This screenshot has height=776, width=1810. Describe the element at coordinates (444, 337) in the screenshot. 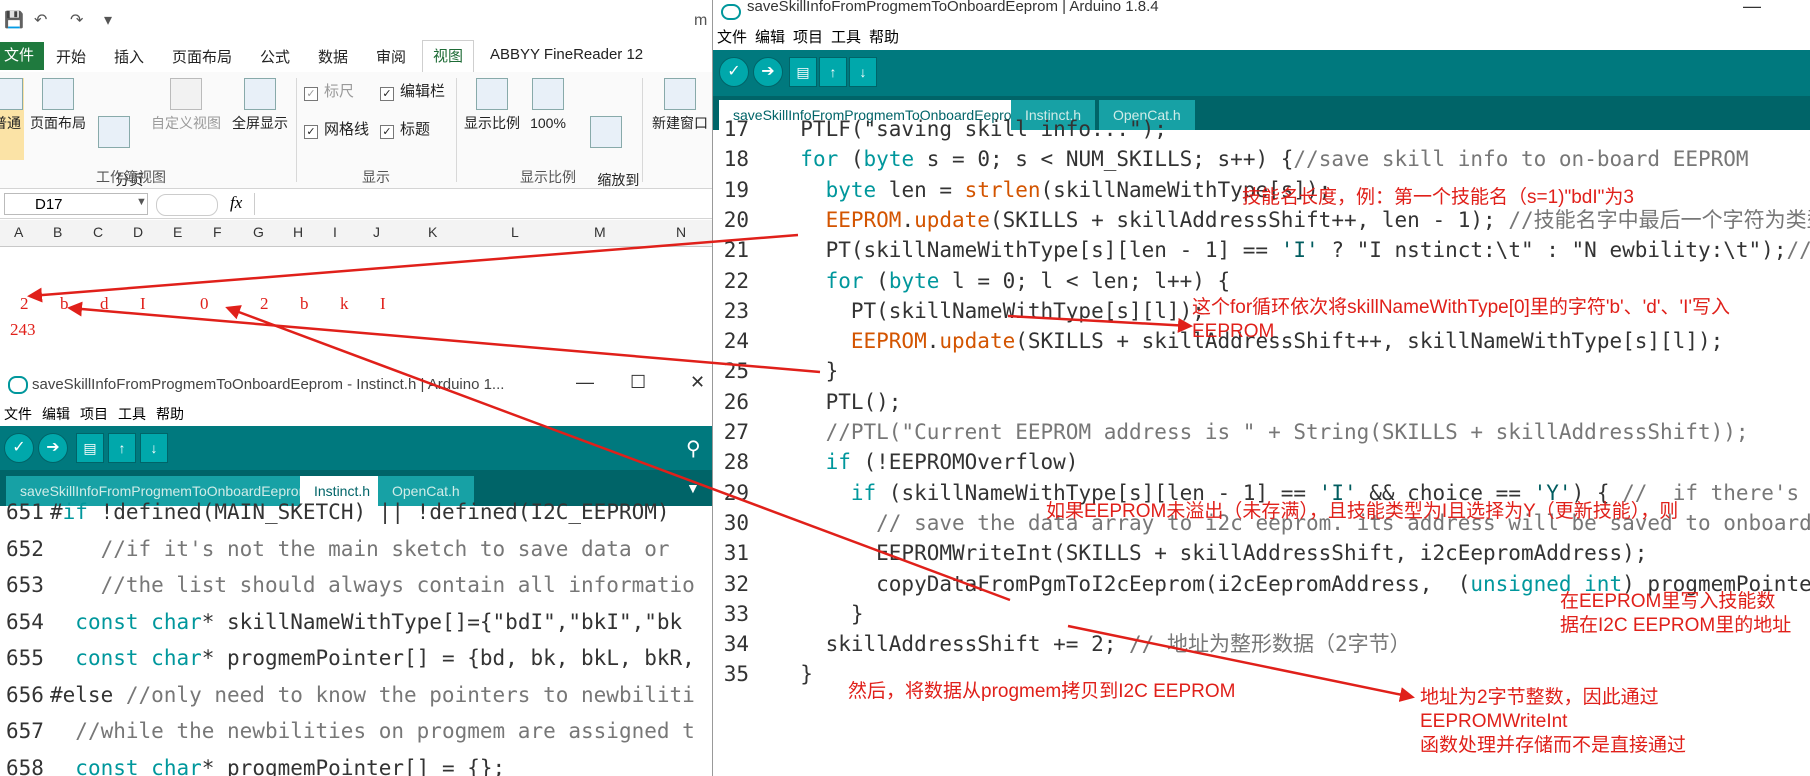

I see `arrow-chars-to-cells` at that location.